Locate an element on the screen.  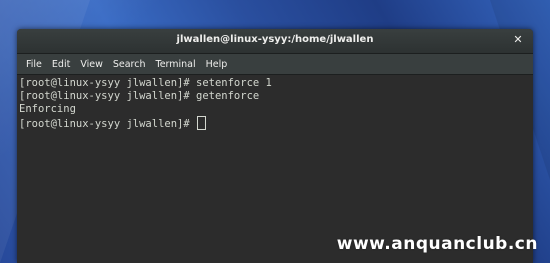
terminal-prompt-line: [root@linux-ysyy jlwallen]# is located at coordinates (275, 123).